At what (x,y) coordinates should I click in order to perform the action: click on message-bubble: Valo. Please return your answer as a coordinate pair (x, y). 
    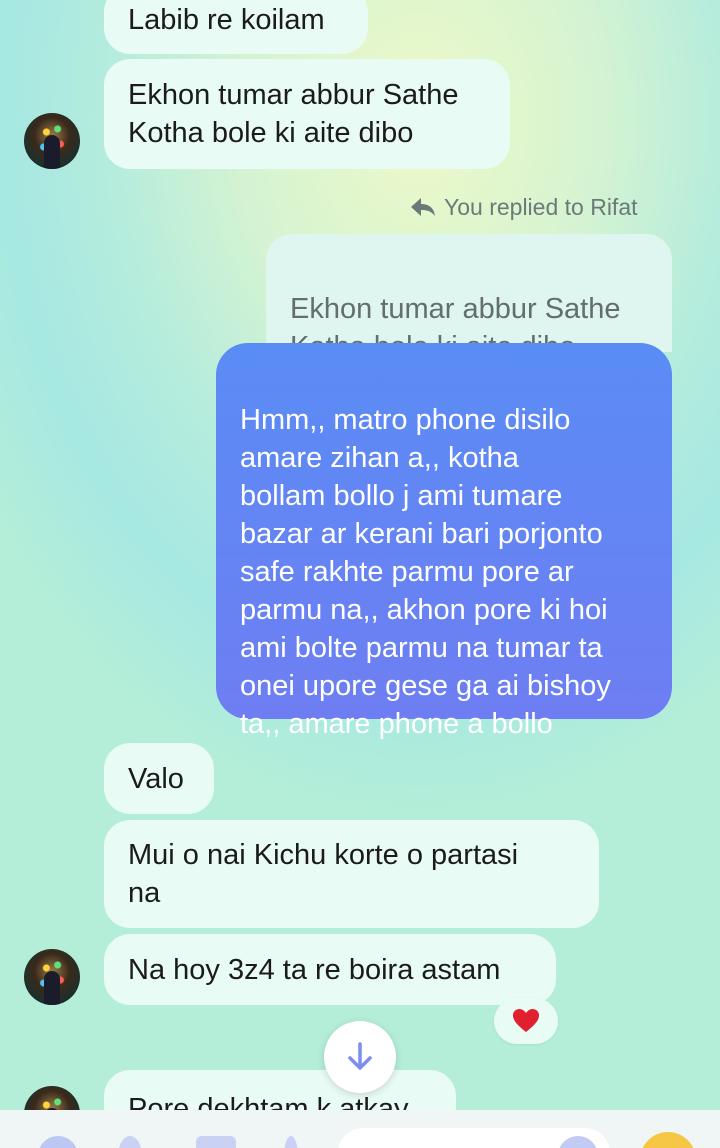
    Looking at the image, I should click on (159, 778).